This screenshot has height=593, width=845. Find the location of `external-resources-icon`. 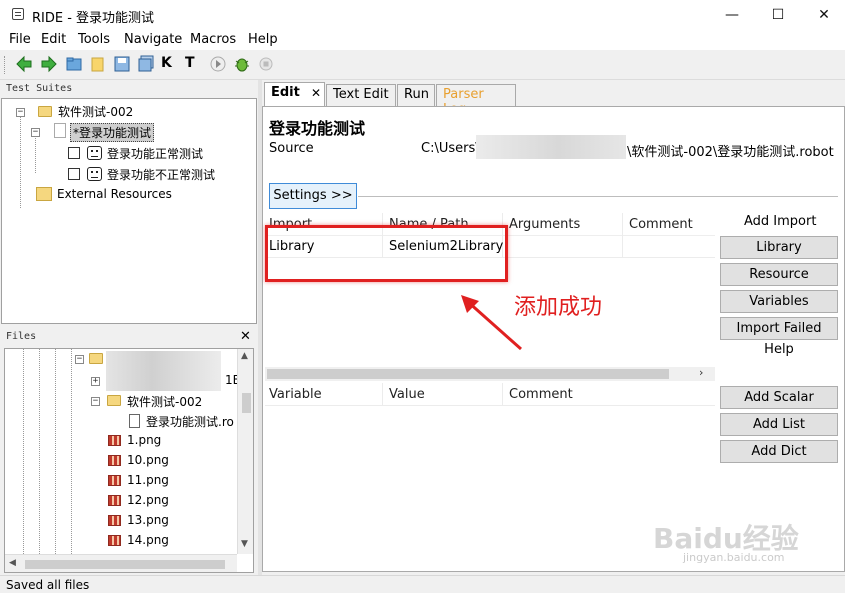

external-resources-icon is located at coordinates (44, 194).